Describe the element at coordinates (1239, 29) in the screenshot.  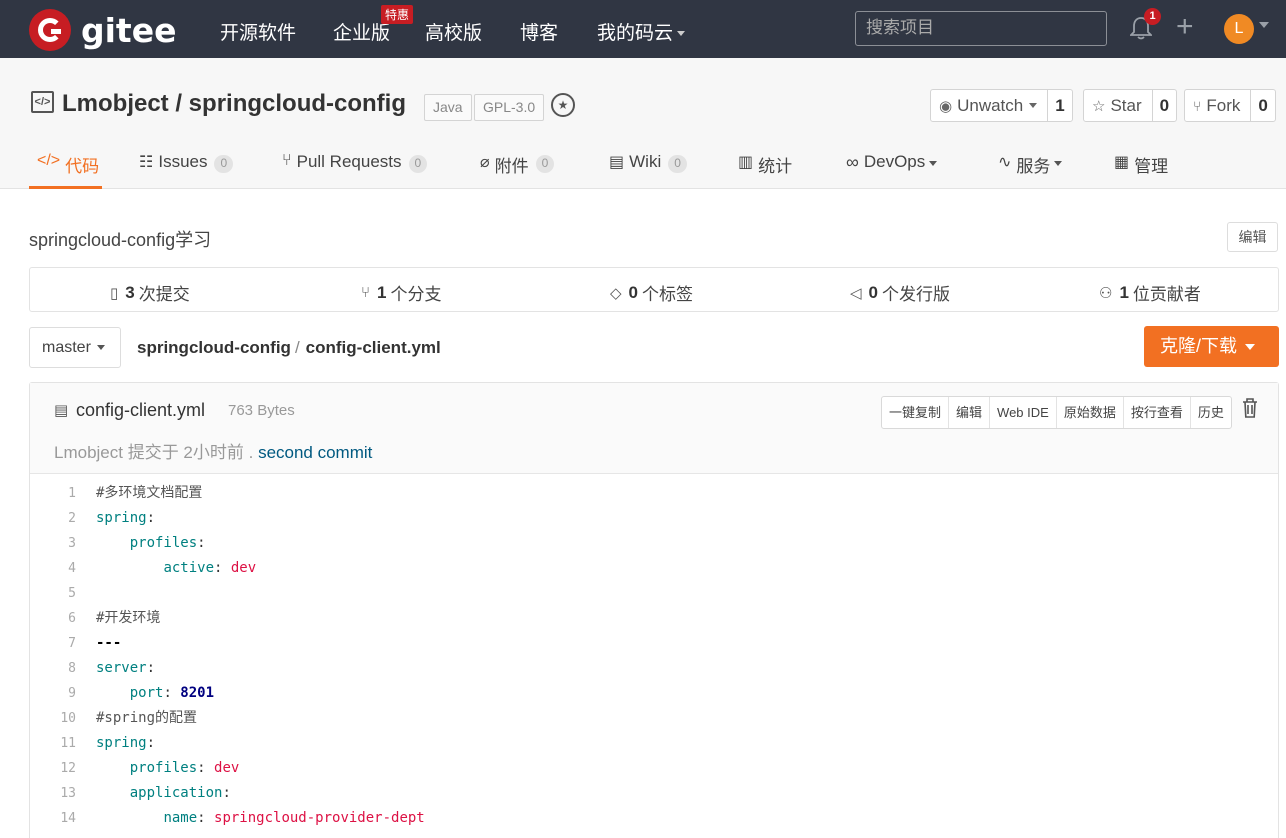
I see `avatar: L` at that location.